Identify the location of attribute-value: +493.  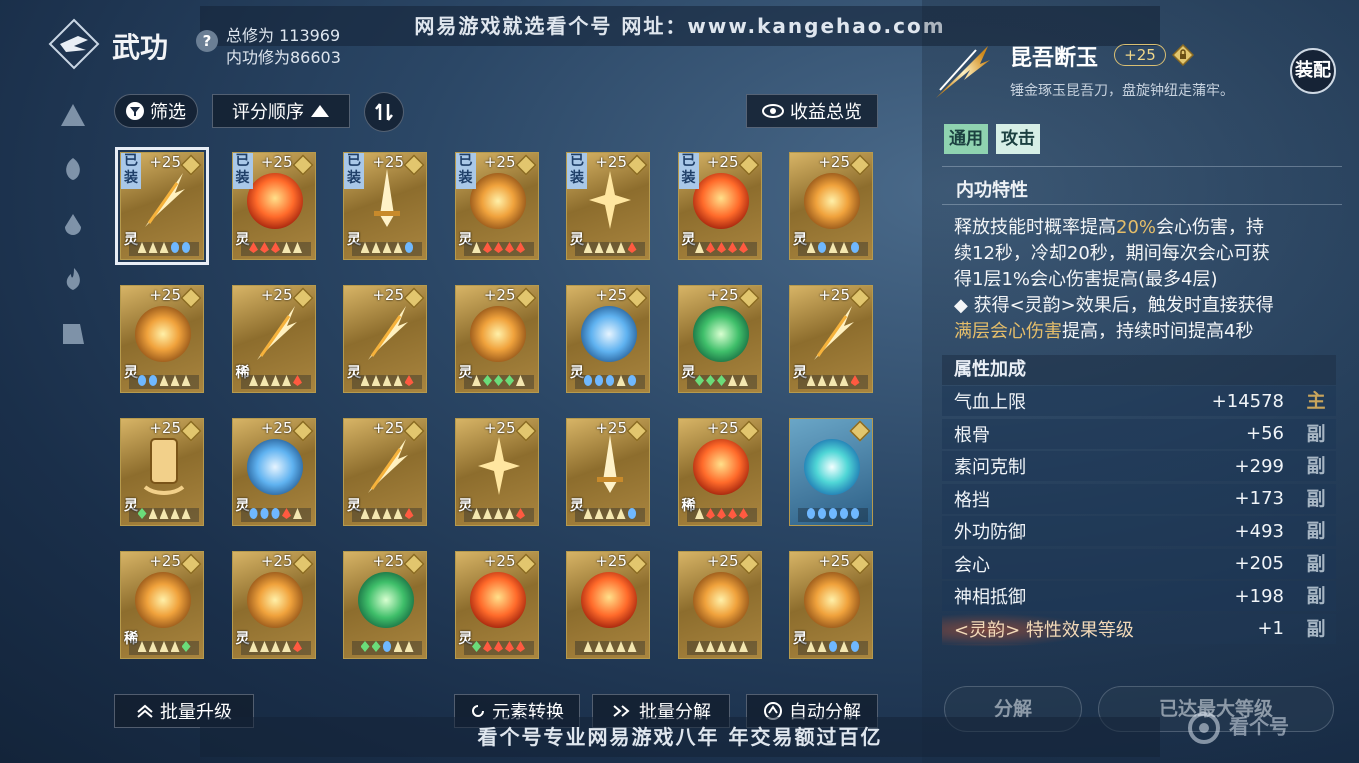
(1259, 531).